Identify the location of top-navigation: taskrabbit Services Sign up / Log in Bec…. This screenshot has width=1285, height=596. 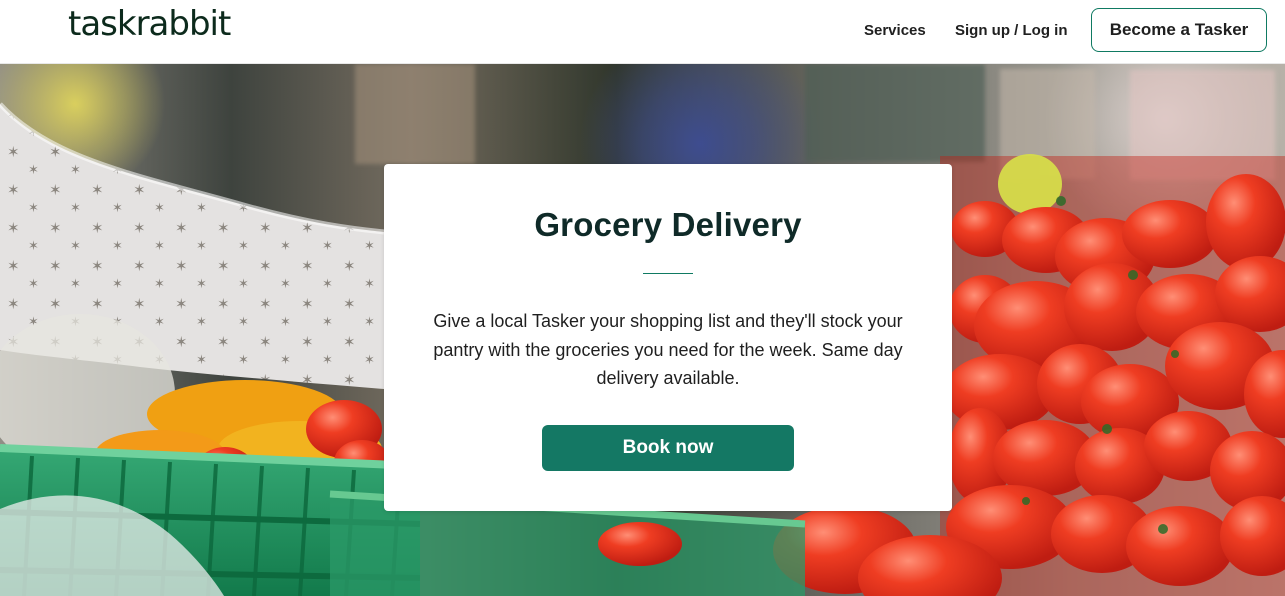
(642, 32).